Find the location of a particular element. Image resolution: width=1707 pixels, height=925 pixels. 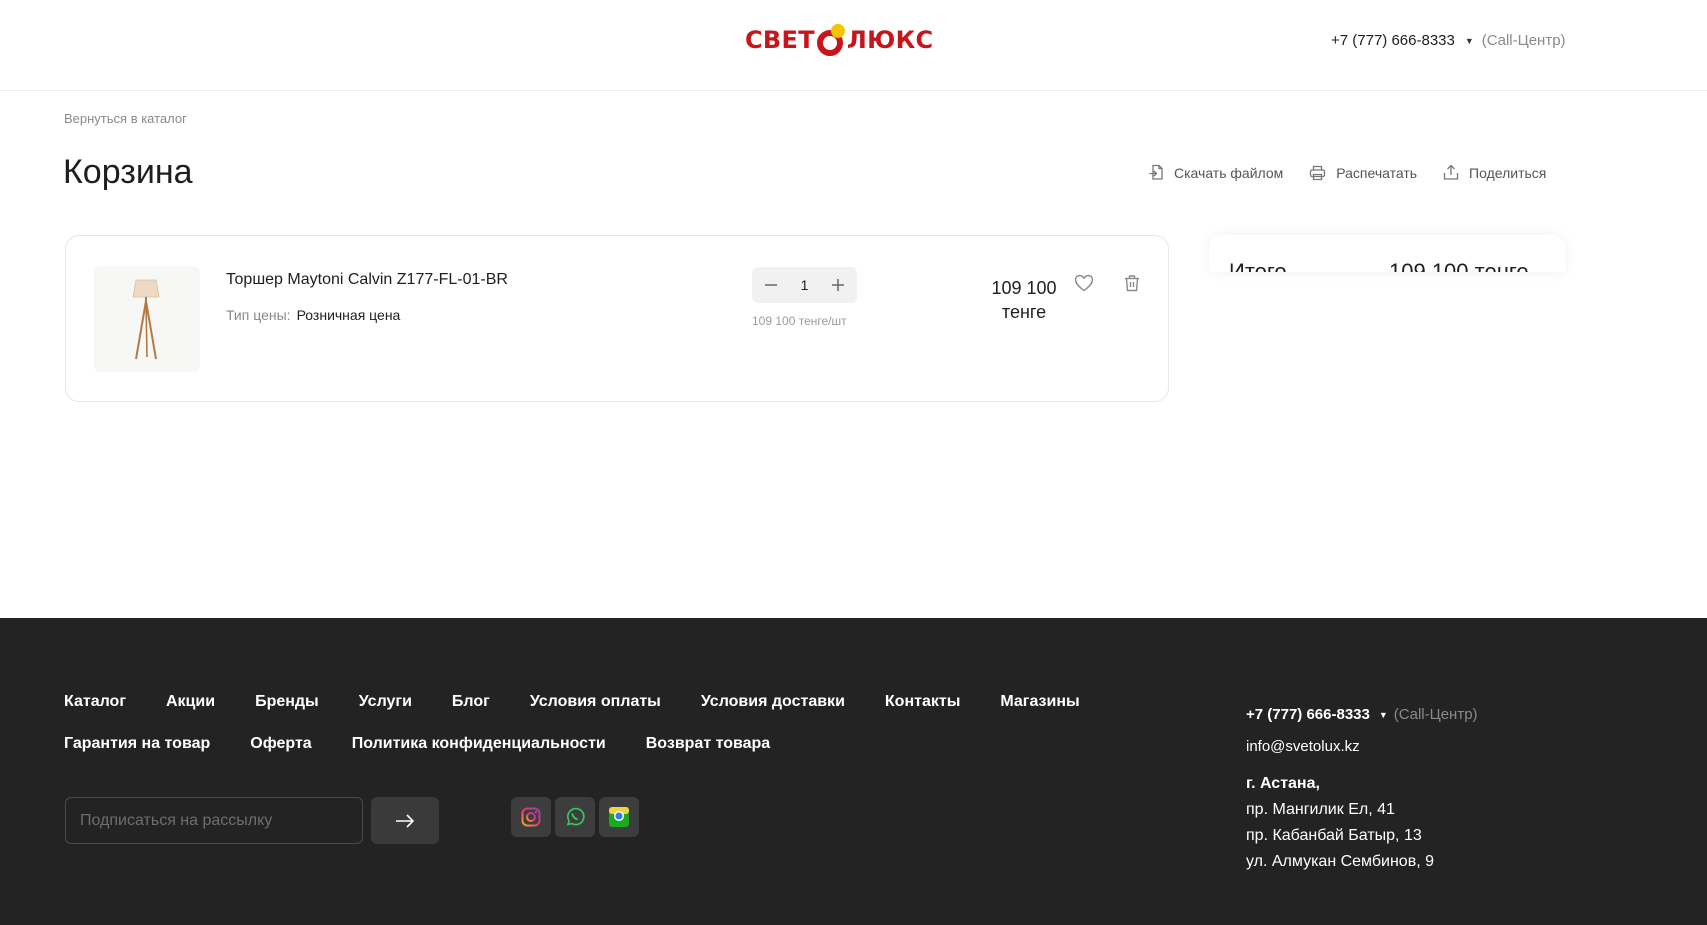

footer-address-line: пр. Мангилик Ел, 41 is located at coordinates (1320, 809).